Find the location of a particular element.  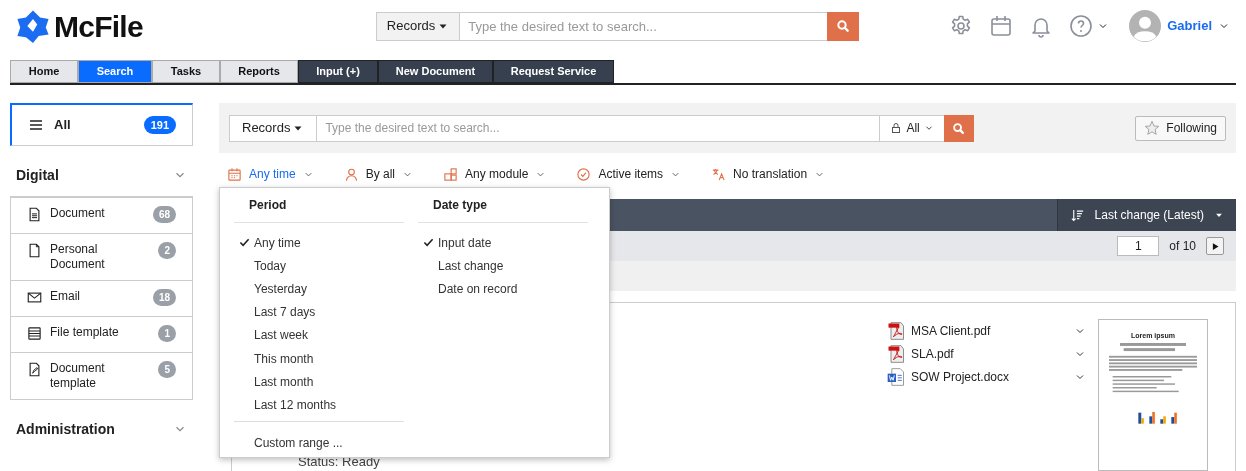

sidebar-item: Personal Document 2 is located at coordinates (101, 257).